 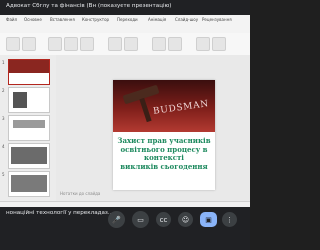 What do you see at coordinates (131, 44) in the screenshot?
I see `bullets-icon` at bounding box center [131, 44].